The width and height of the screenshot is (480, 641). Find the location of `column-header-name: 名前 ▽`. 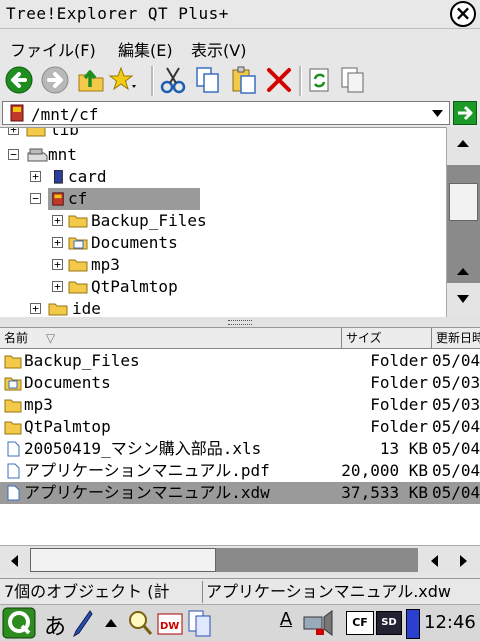

column-header-name: 名前 ▽ is located at coordinates (171, 338).